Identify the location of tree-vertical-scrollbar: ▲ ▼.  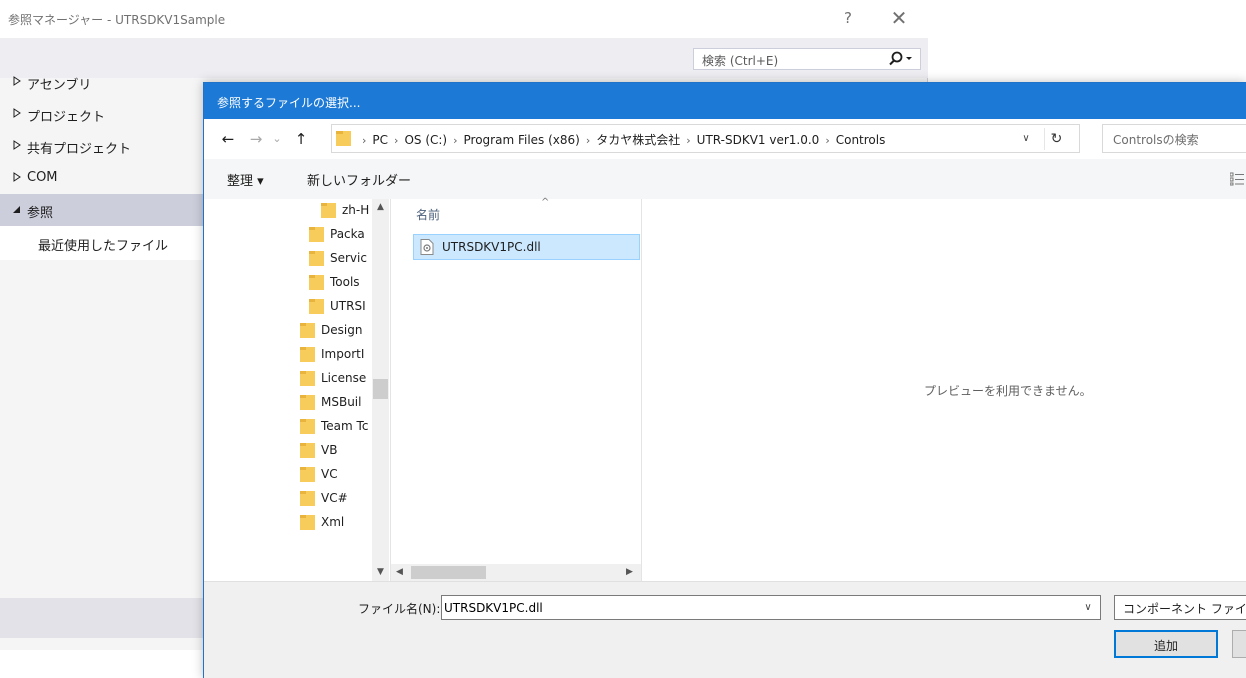
(380, 390).